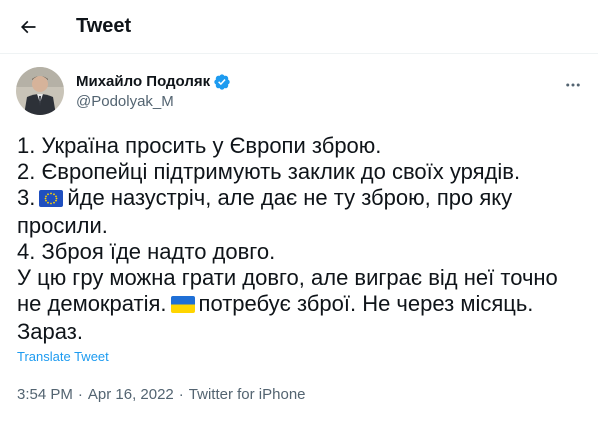 This screenshot has width=598, height=422. I want to click on tweet-line: просили., so click(62, 225).